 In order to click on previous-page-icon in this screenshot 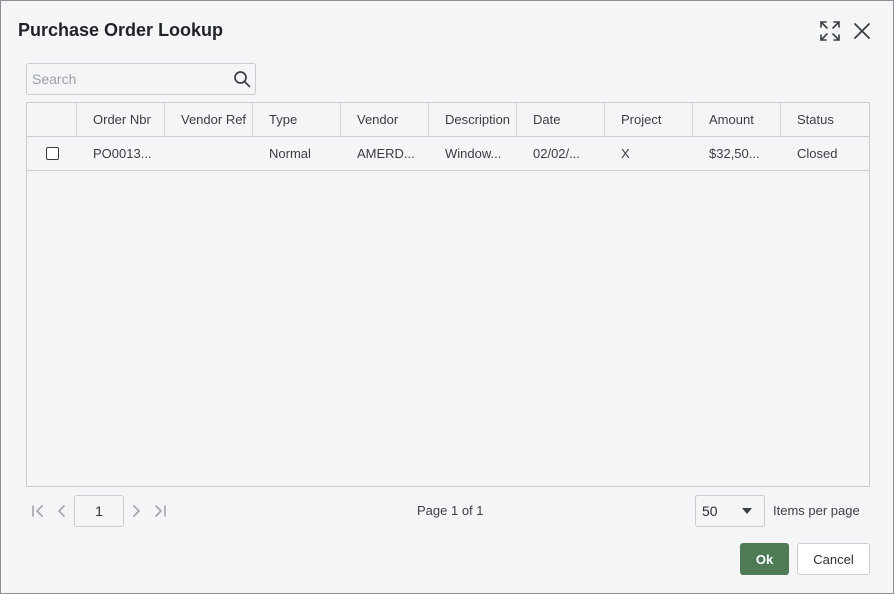, I will do `click(62, 511)`.